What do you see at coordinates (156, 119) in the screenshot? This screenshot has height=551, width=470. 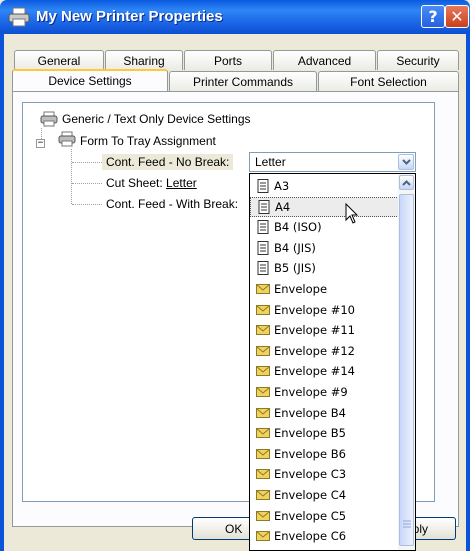 I see `tree-root-label: Generic / Text Only Device Settings` at bounding box center [156, 119].